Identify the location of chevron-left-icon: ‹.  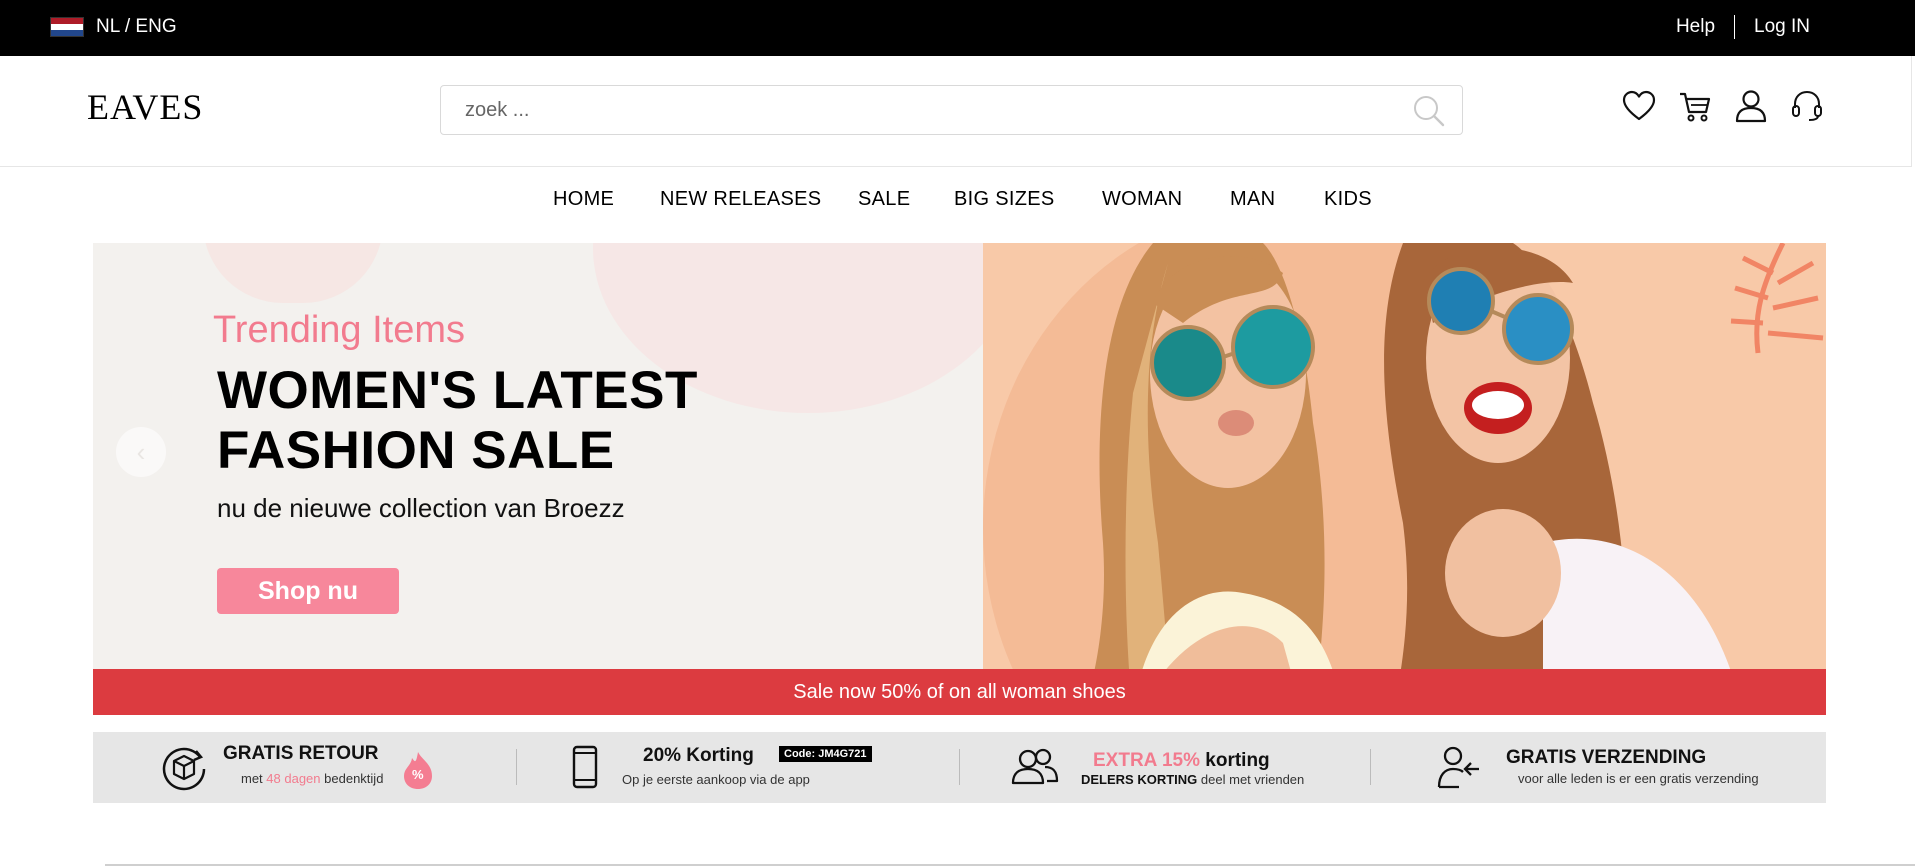
(141, 451).